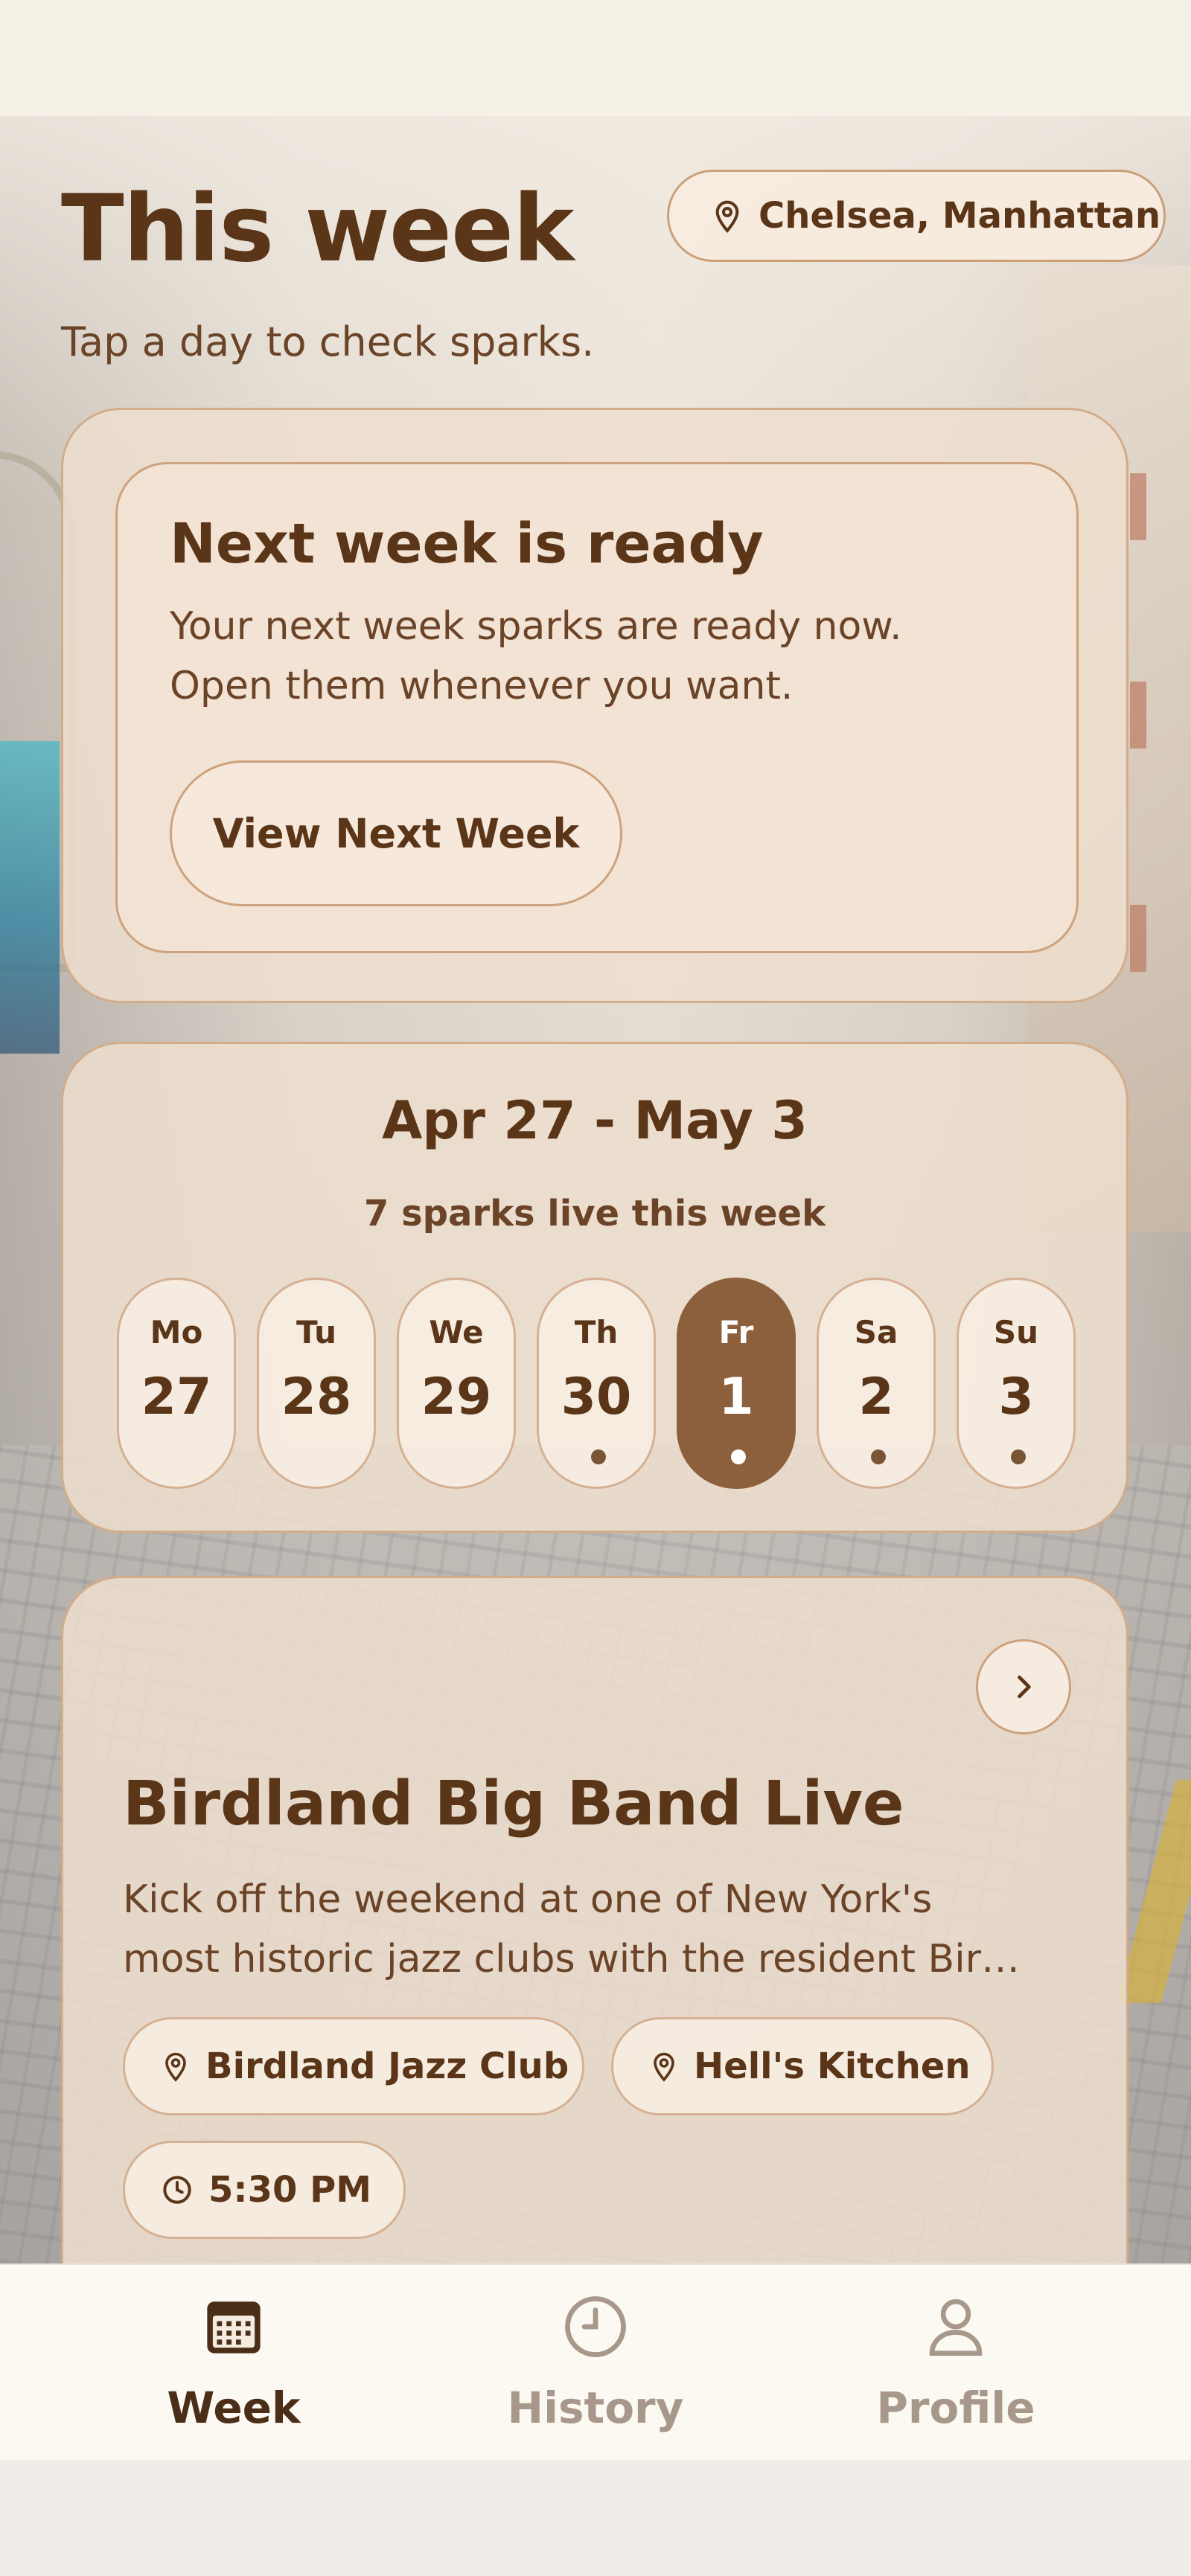 Image resolution: width=1191 pixels, height=2576 pixels. I want to click on day-button-we: We 29, so click(457, 1383).